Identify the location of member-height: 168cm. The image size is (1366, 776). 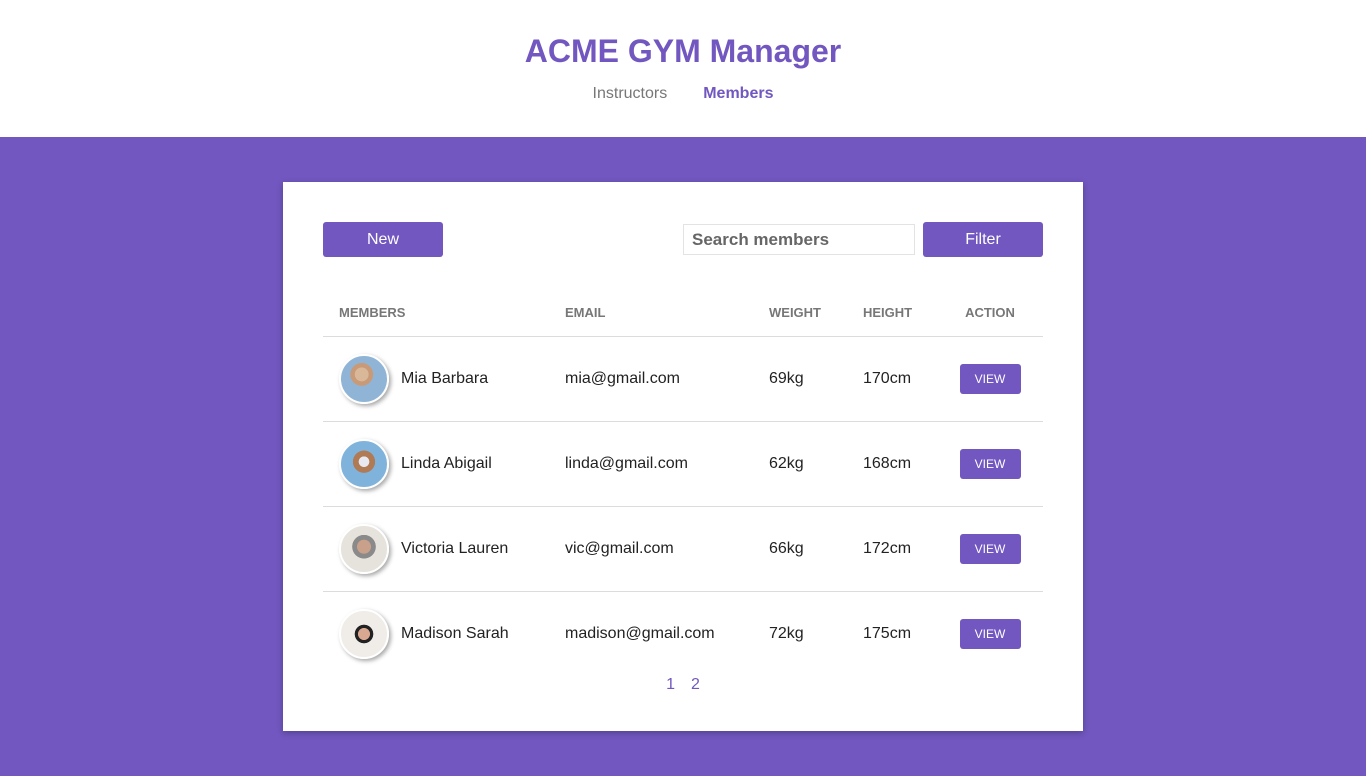
(892, 464).